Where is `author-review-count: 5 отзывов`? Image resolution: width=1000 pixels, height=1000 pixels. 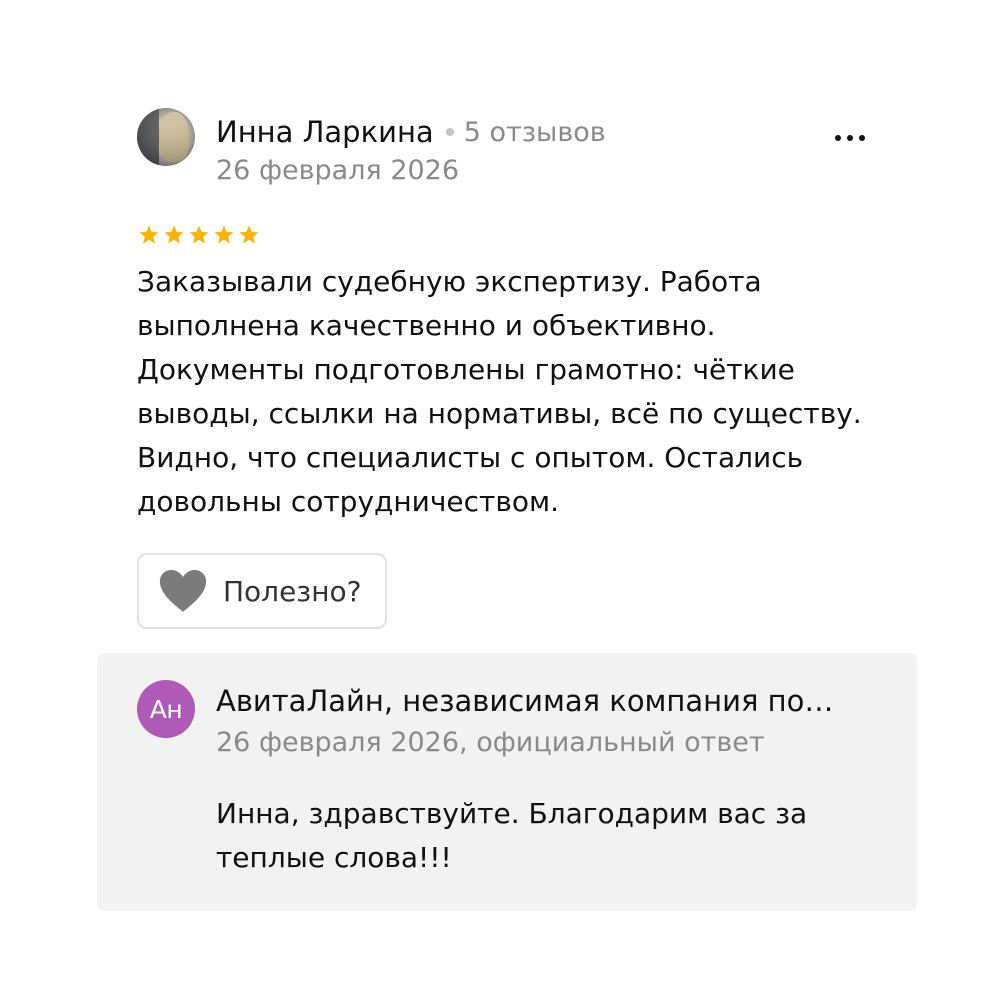
author-review-count: 5 отзывов is located at coordinates (535, 132).